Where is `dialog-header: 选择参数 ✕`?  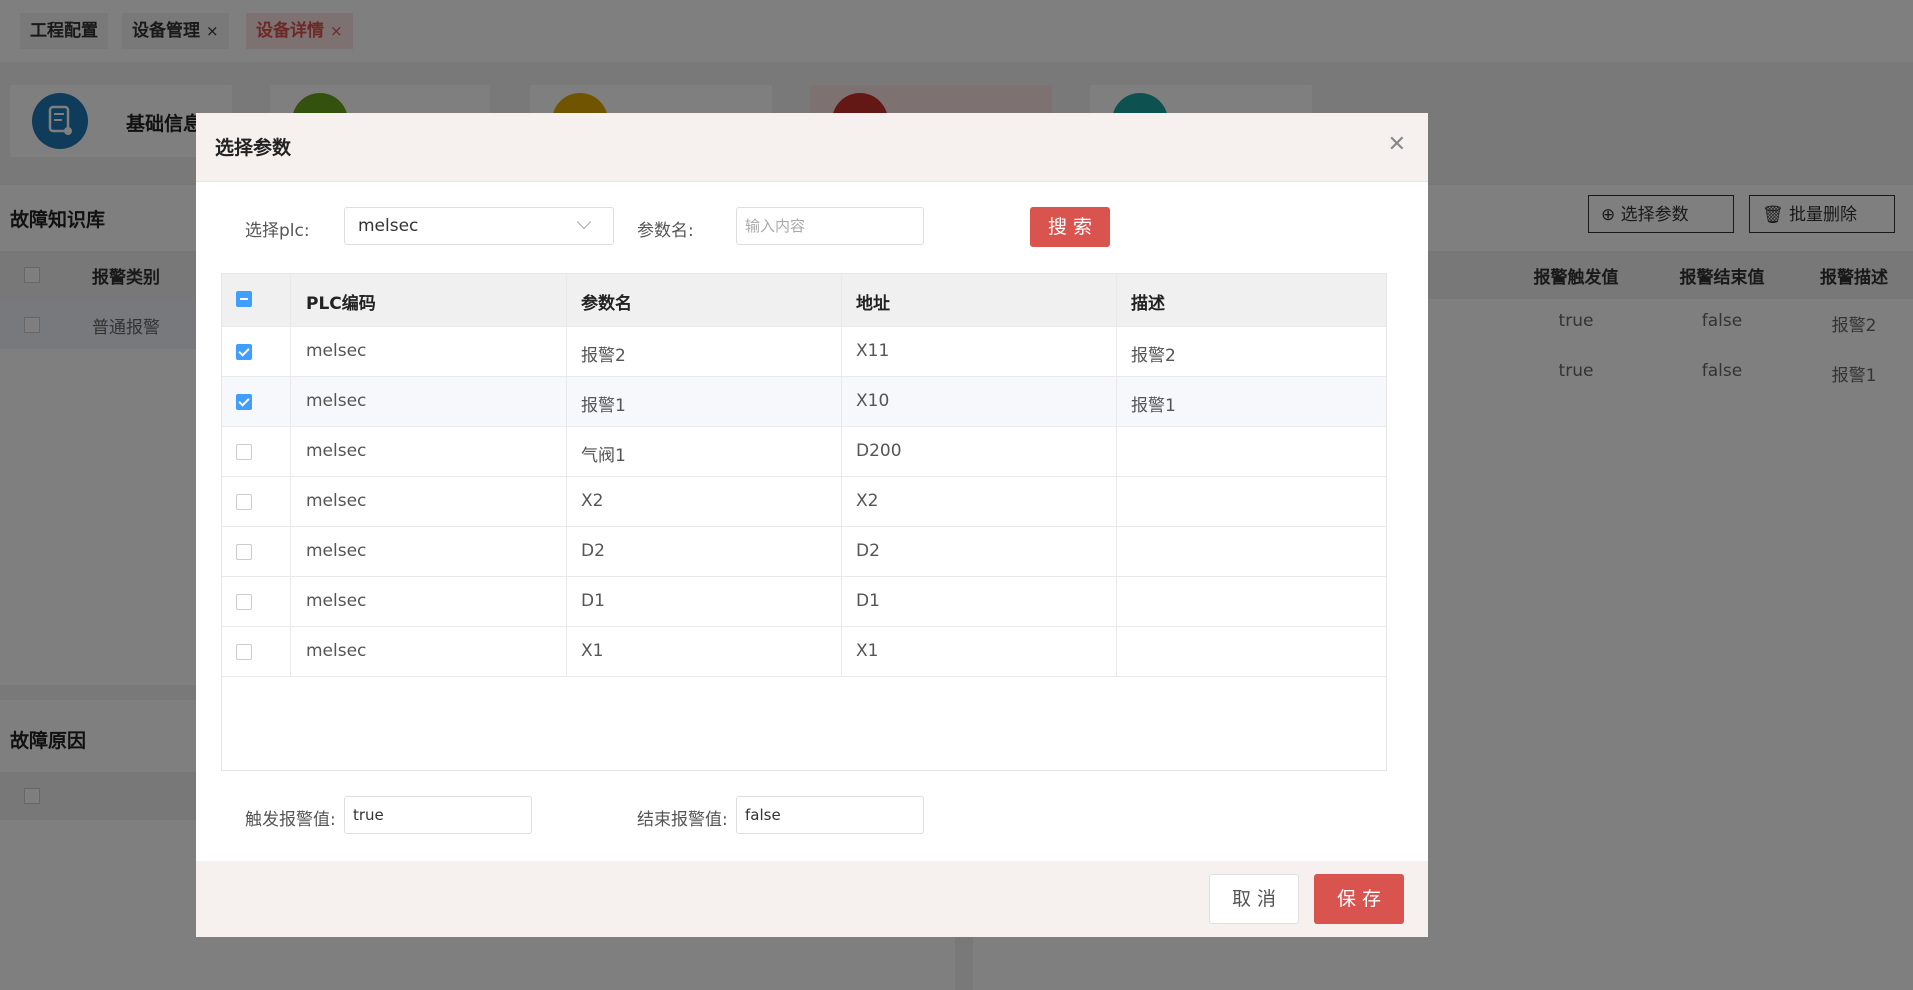 dialog-header: 选择参数 ✕ is located at coordinates (812, 147).